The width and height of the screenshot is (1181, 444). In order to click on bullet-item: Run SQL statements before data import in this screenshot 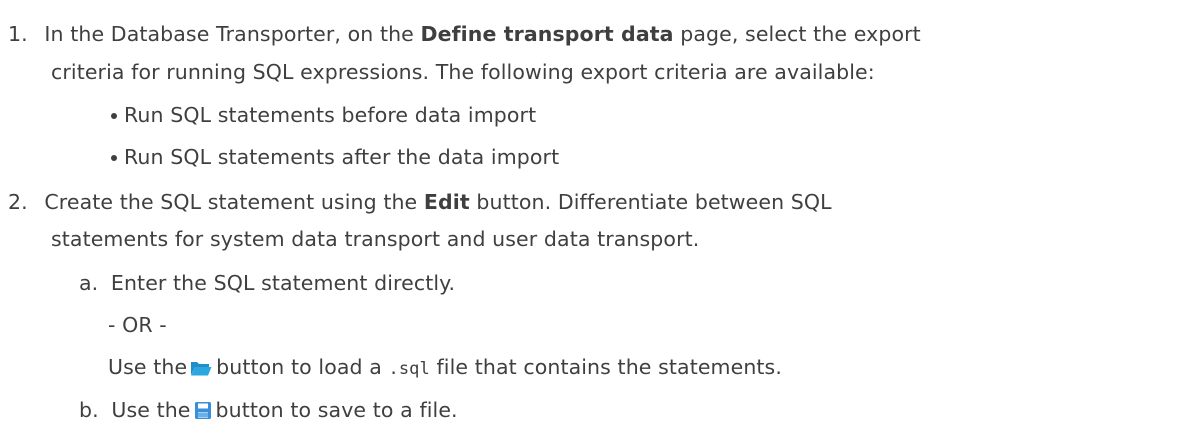, I will do `click(330, 115)`.